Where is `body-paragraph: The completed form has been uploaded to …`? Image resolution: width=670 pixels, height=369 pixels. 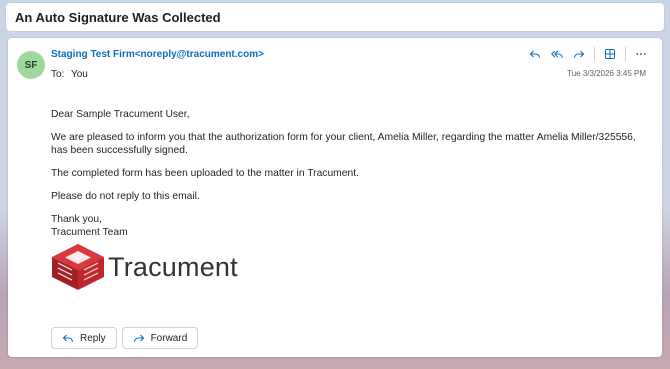
body-paragraph: The completed form has been uploaded to … is located at coordinates (205, 173).